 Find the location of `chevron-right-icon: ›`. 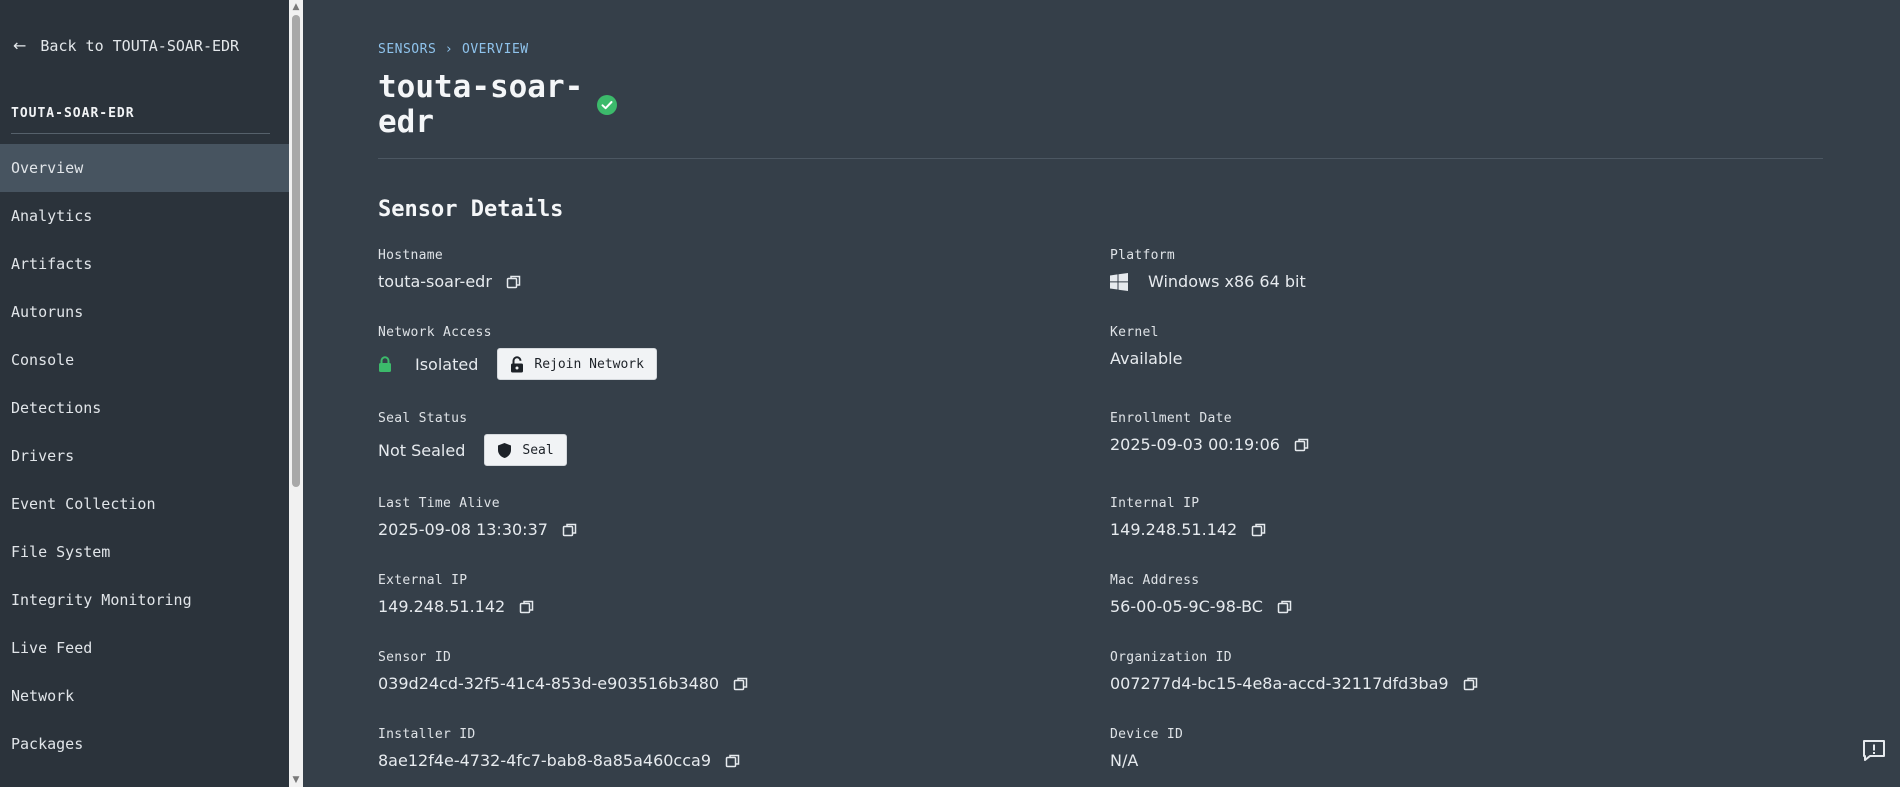

chevron-right-icon: › is located at coordinates (449, 49).